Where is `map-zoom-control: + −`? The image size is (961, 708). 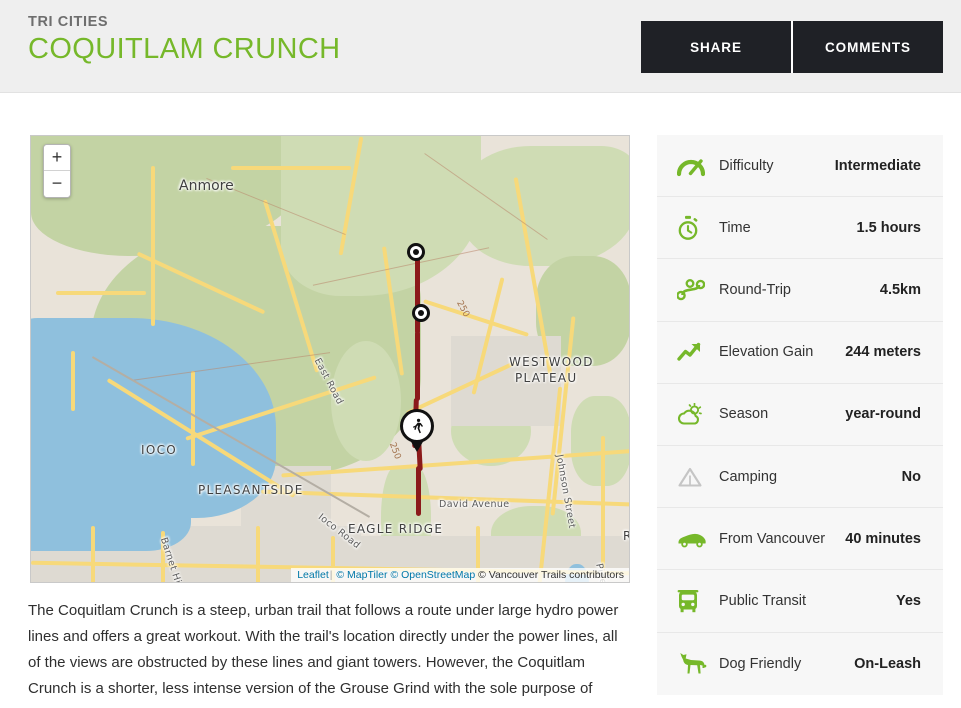 map-zoom-control: + − is located at coordinates (57, 171).